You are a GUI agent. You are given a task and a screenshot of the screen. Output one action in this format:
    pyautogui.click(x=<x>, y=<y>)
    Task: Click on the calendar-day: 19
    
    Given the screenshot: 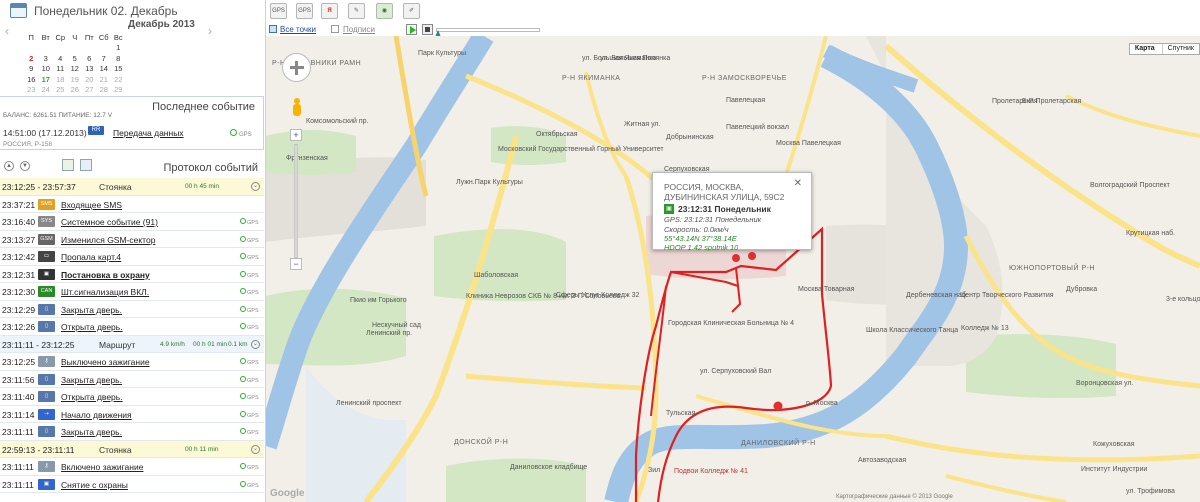 What is the action you would take?
    pyautogui.click(x=75, y=79)
    